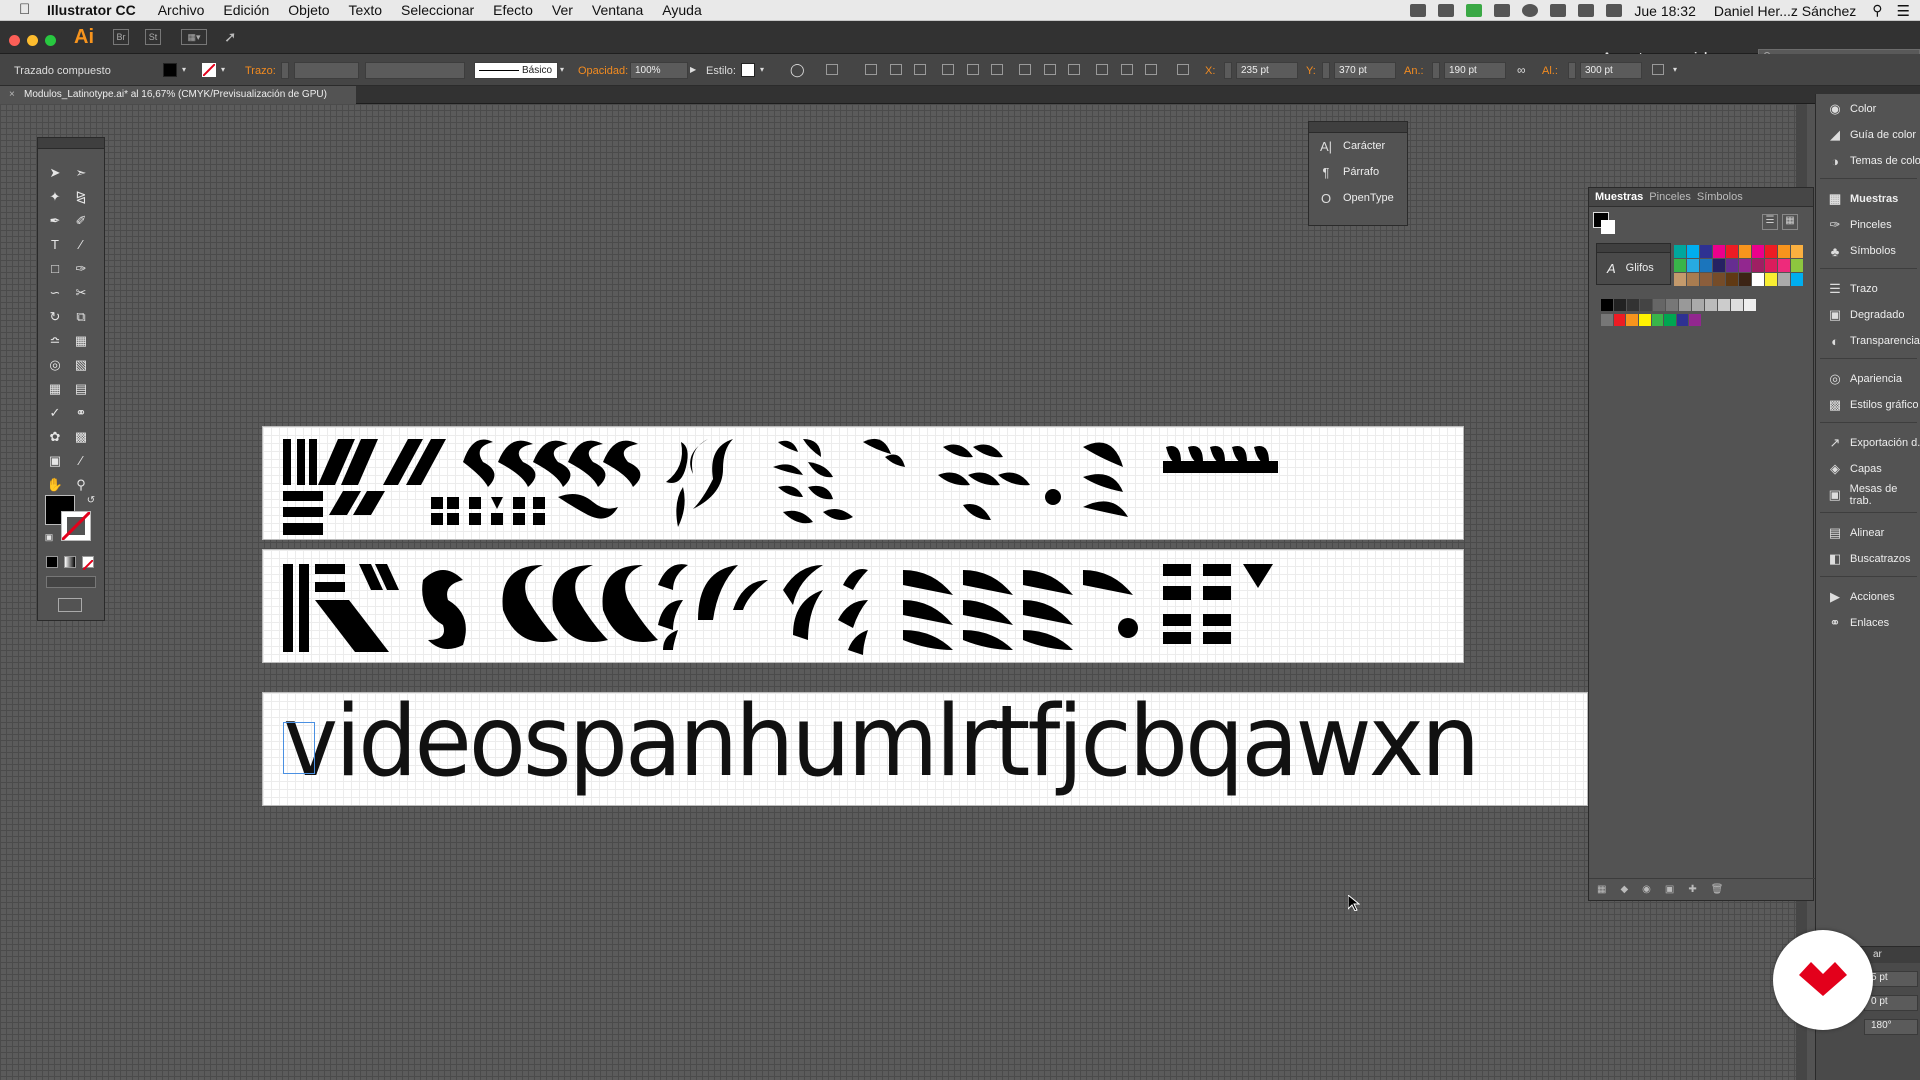 This screenshot has width=1920, height=1080. What do you see at coordinates (1608, 227) in the screenshot?
I see `panel-stroke-swatch` at bounding box center [1608, 227].